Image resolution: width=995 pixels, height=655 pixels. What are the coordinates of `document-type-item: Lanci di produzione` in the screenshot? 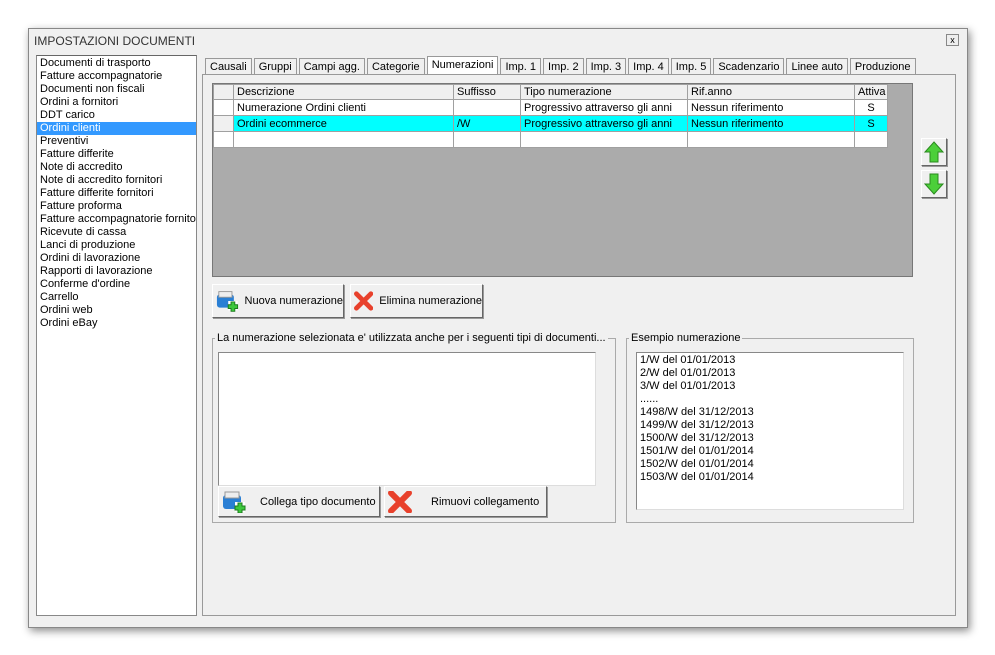 It's located at (116, 245).